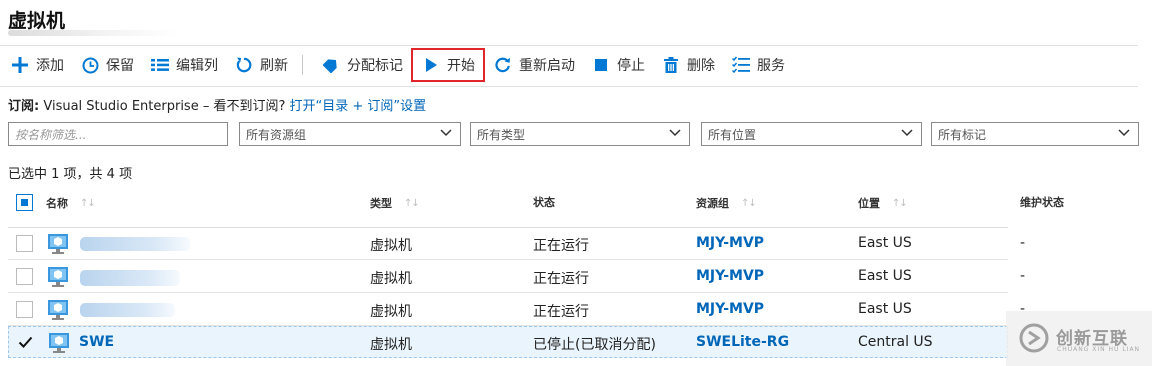 Image resolution: width=1152 pixels, height=366 pixels. What do you see at coordinates (96, 342) in the screenshot?
I see `row-name-link: SWE` at bounding box center [96, 342].